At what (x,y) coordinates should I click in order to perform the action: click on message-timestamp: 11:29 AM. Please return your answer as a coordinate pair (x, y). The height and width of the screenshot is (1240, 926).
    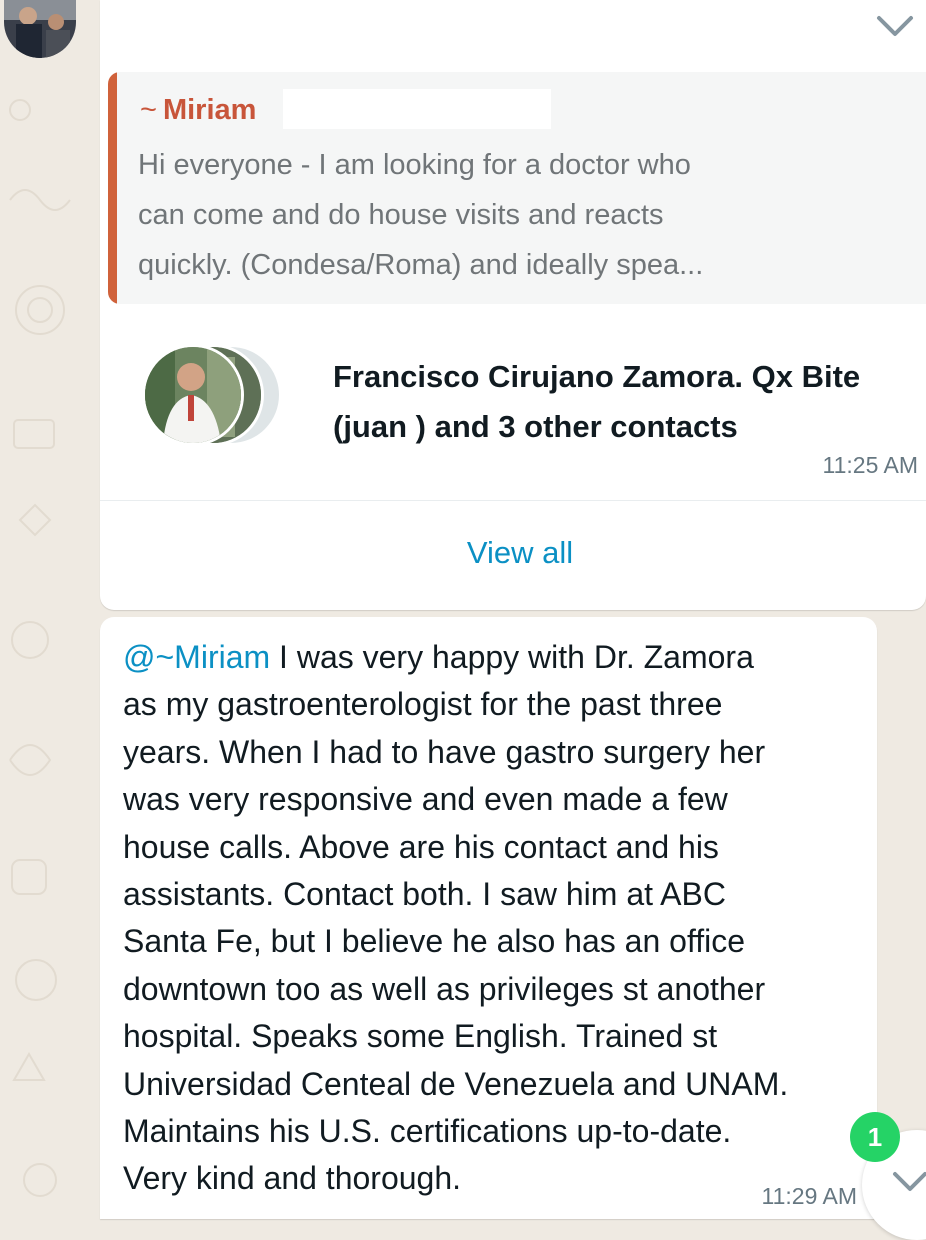
    Looking at the image, I should click on (809, 1196).